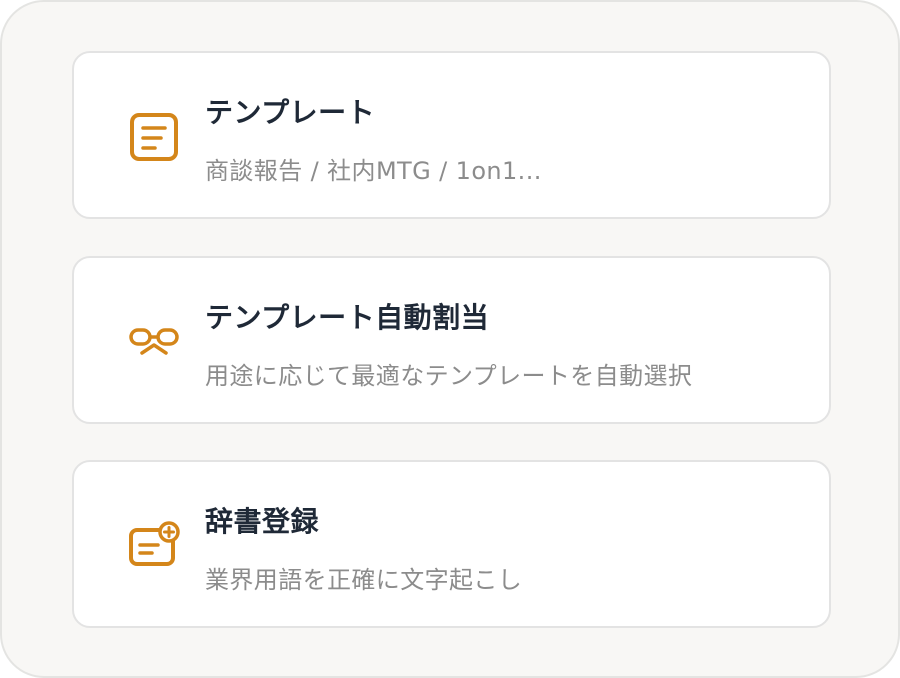 The width and height of the screenshot is (900, 678). Describe the element at coordinates (364, 580) in the screenshot. I see `card-subtitle: 業界用語を正確に文字起こし` at that location.